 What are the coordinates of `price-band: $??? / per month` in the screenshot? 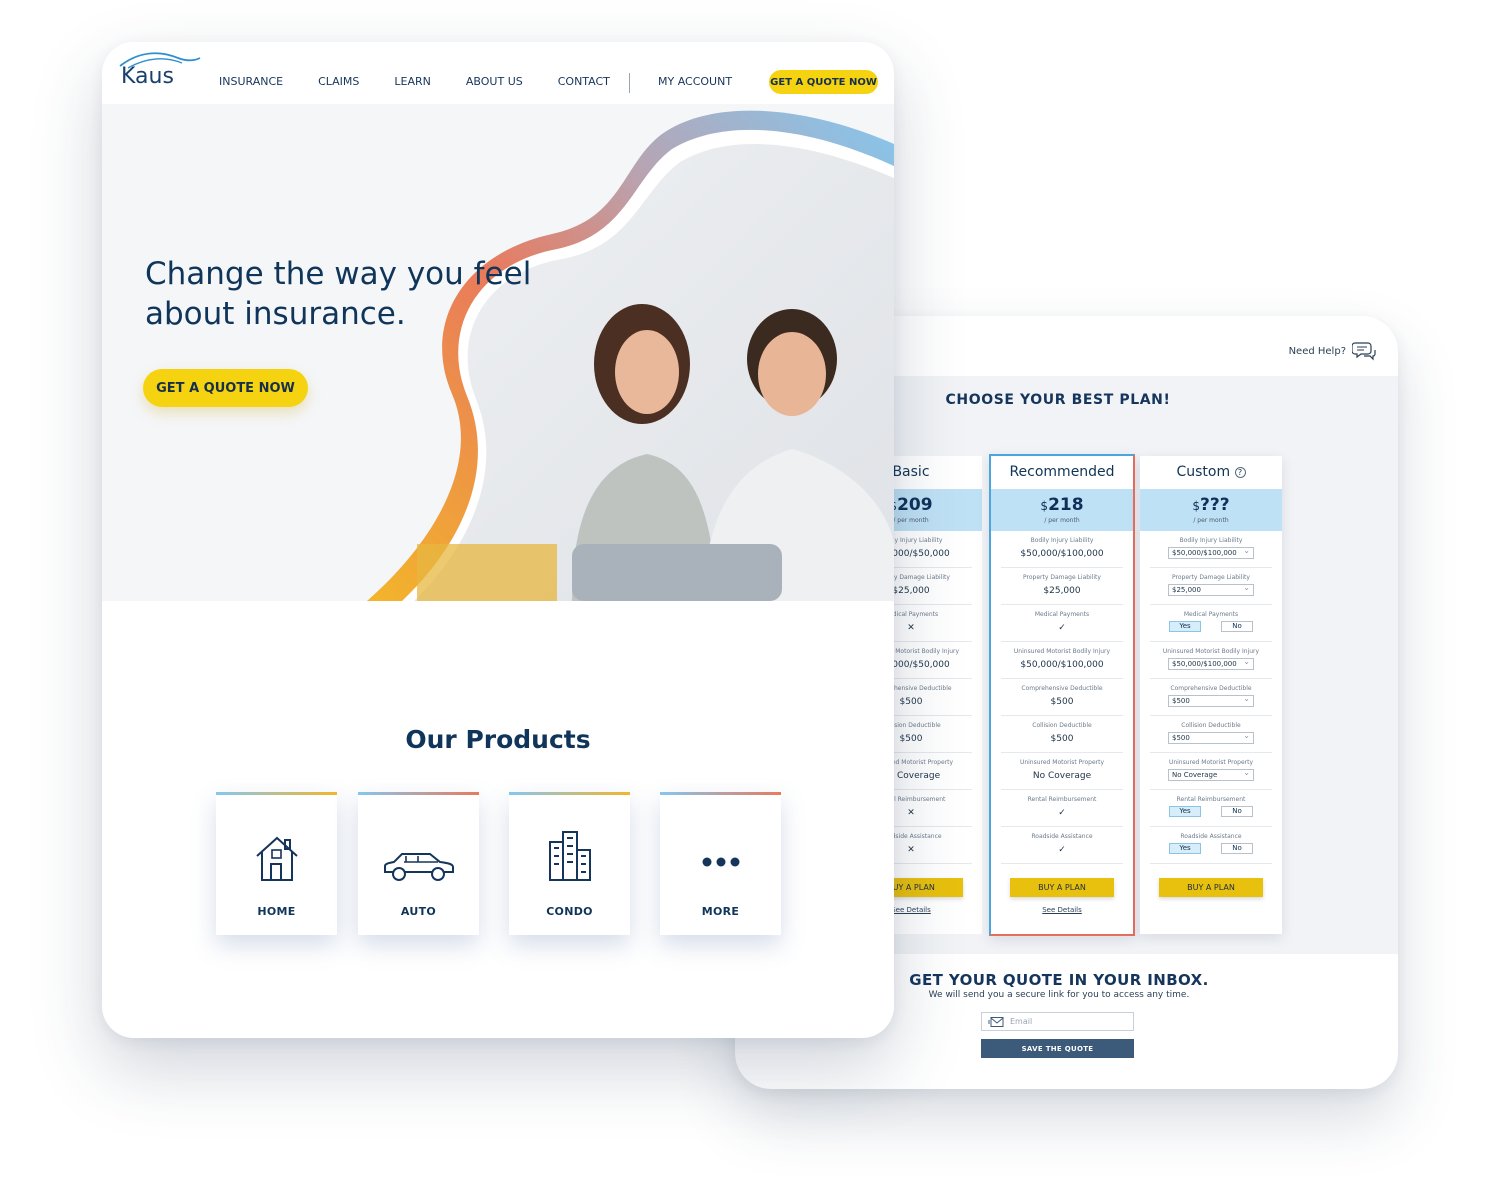 It's located at (1211, 510).